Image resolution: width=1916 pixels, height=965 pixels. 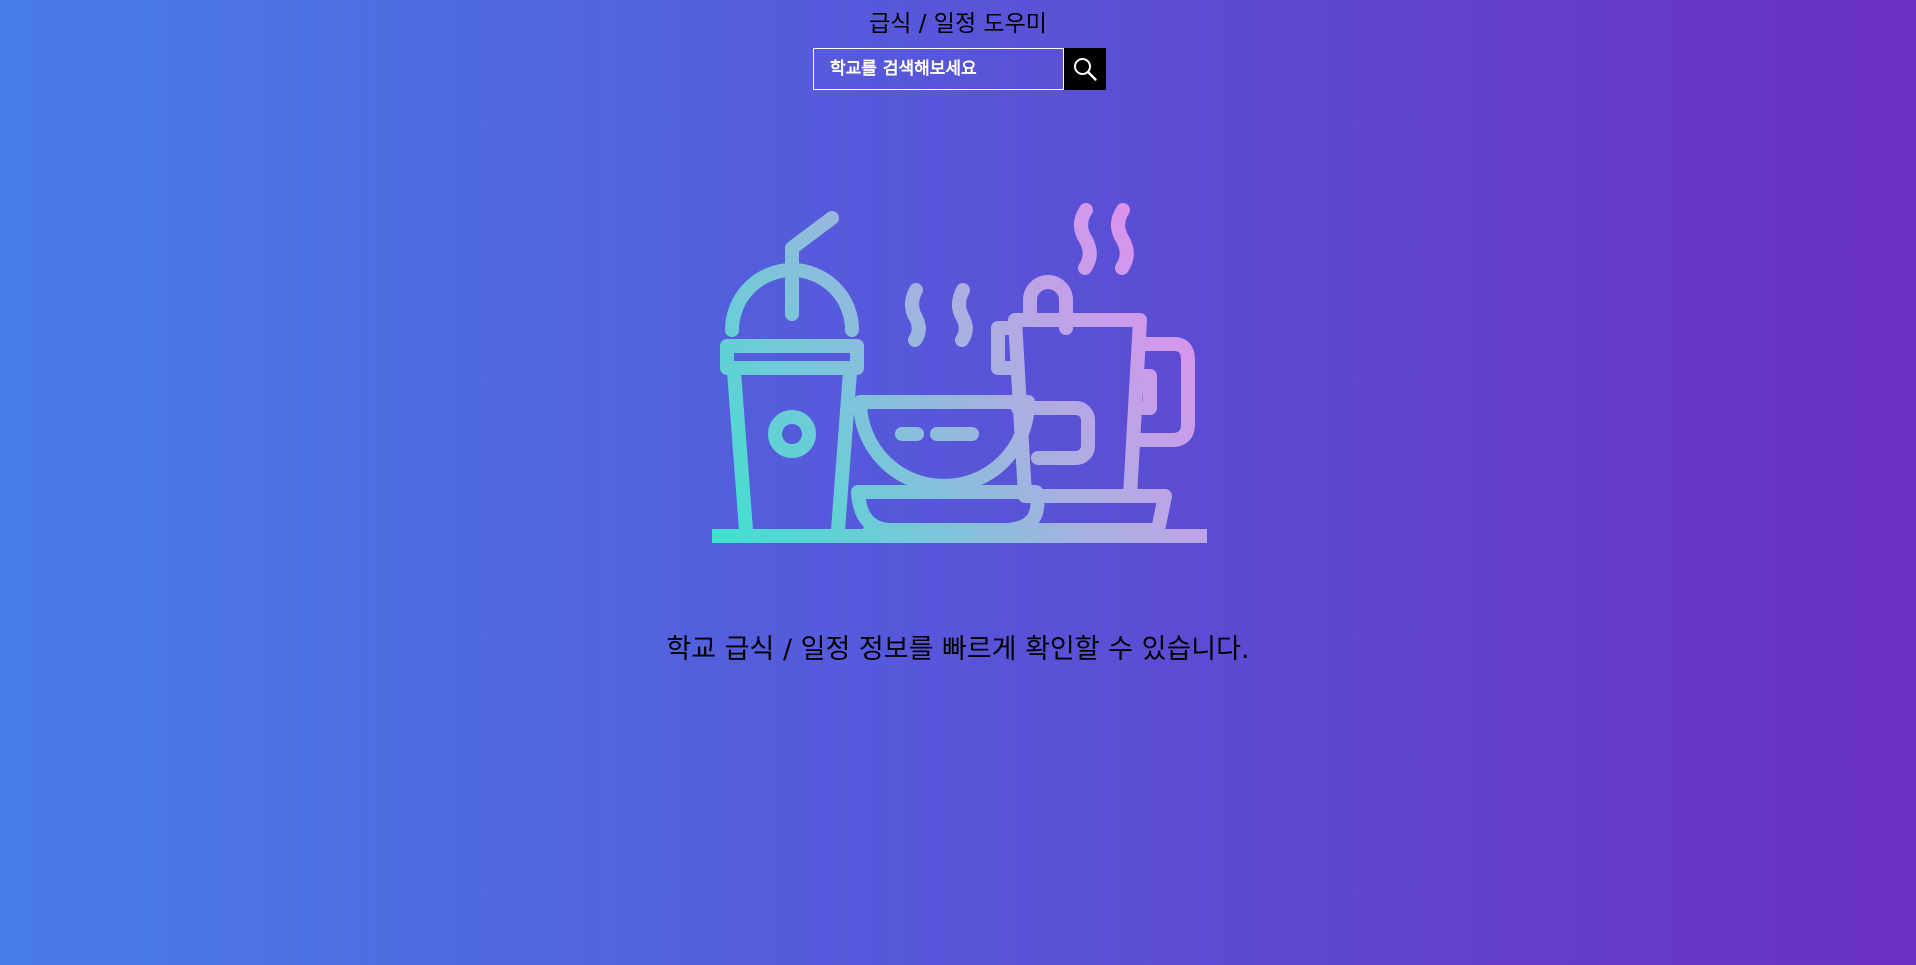 I want to click on search-button, so click(x=1085, y=69).